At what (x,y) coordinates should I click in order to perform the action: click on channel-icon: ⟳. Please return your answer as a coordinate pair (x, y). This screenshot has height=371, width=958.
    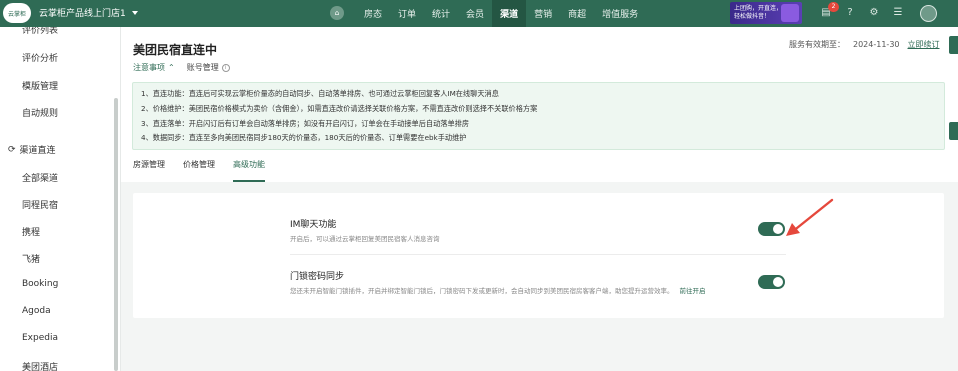
    Looking at the image, I should click on (12, 149).